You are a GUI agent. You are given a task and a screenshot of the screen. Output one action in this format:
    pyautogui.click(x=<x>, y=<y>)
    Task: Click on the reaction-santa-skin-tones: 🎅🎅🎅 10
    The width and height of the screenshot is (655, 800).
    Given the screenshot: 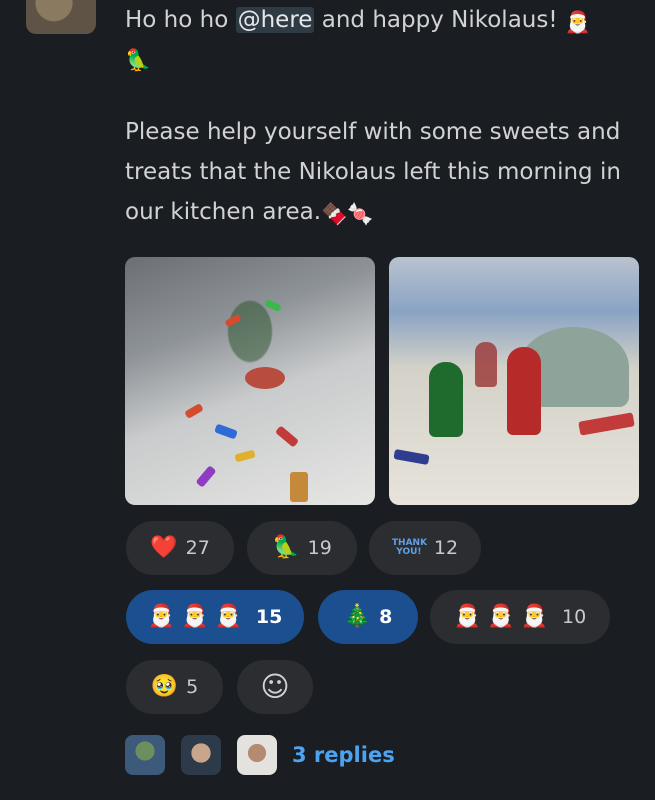 What is the action you would take?
    pyautogui.click(x=520, y=617)
    